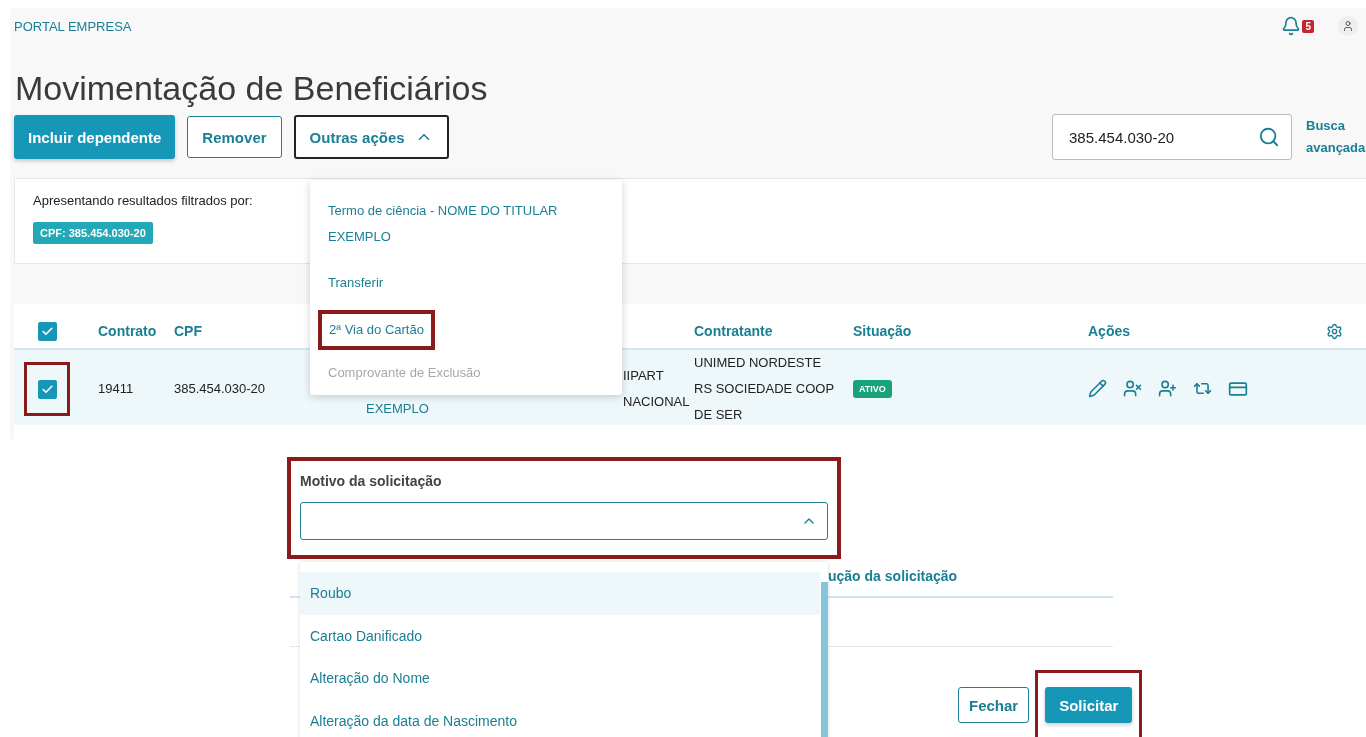 This screenshot has height=737, width=1366. What do you see at coordinates (872, 389) in the screenshot?
I see `status-badge: ATIVO` at bounding box center [872, 389].